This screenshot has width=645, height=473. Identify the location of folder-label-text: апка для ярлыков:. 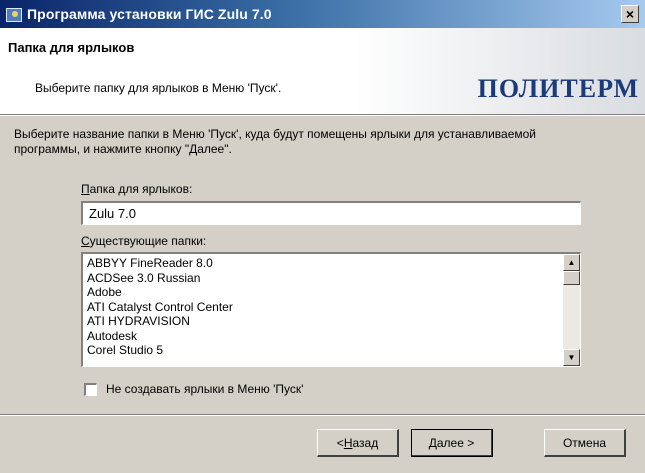
(141, 189).